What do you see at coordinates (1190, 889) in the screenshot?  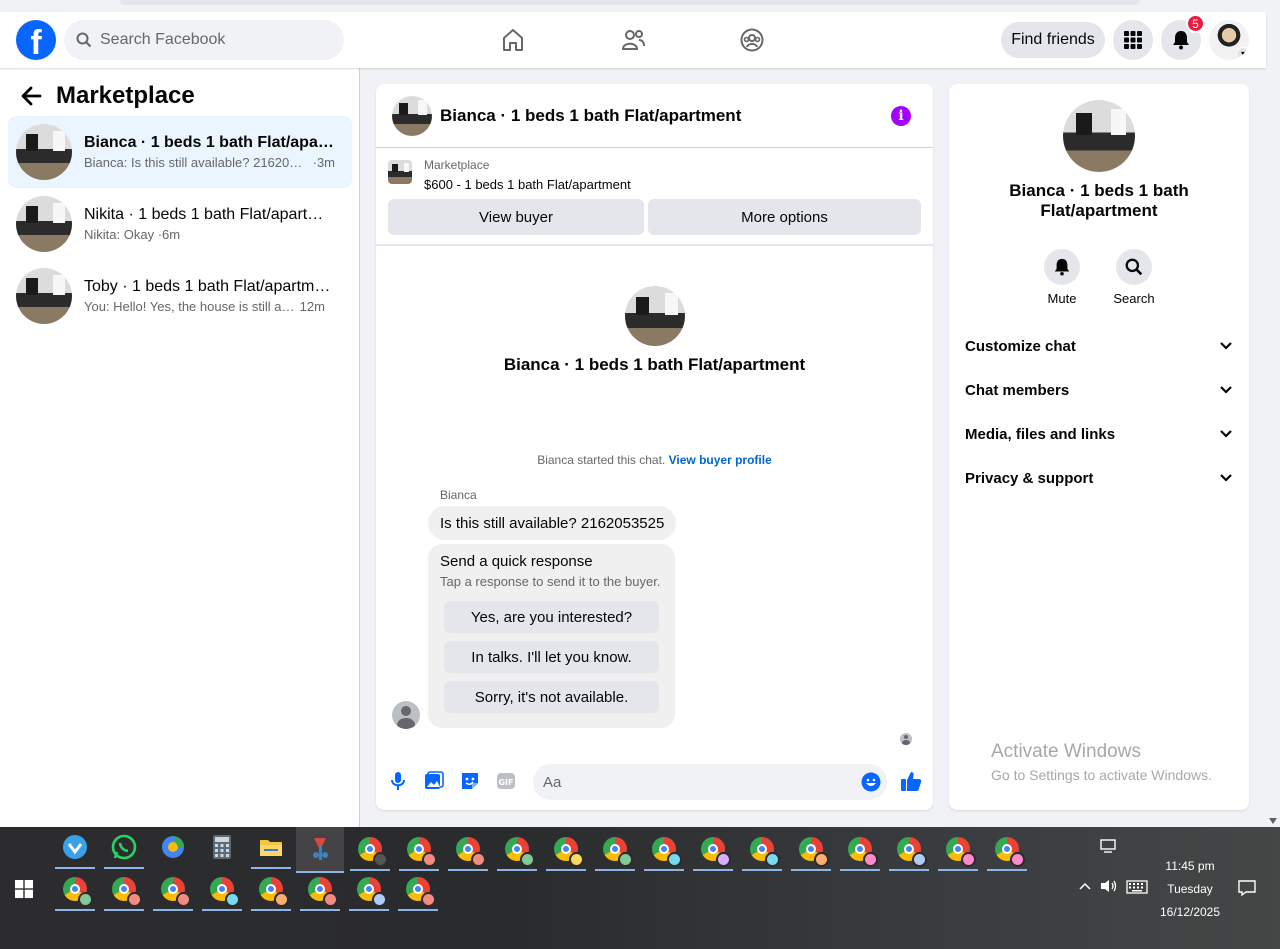 I see `clock: 11:45 pm Tuesday 16/12/2025` at bounding box center [1190, 889].